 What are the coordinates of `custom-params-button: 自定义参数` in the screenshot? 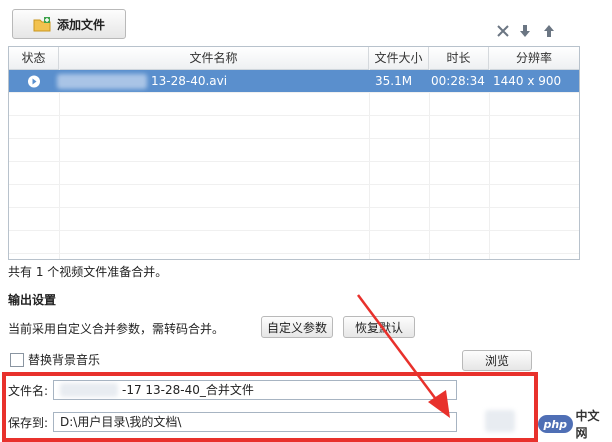 It's located at (297, 327).